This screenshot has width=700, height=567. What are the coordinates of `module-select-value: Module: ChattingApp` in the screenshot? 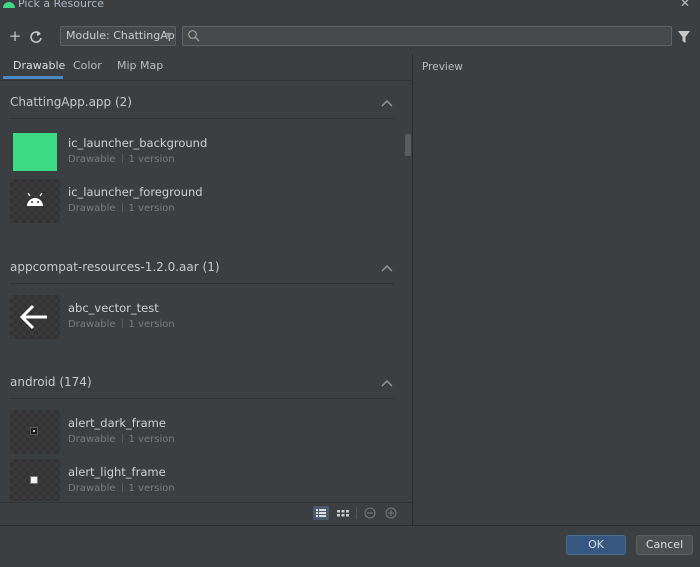 It's located at (121, 35).